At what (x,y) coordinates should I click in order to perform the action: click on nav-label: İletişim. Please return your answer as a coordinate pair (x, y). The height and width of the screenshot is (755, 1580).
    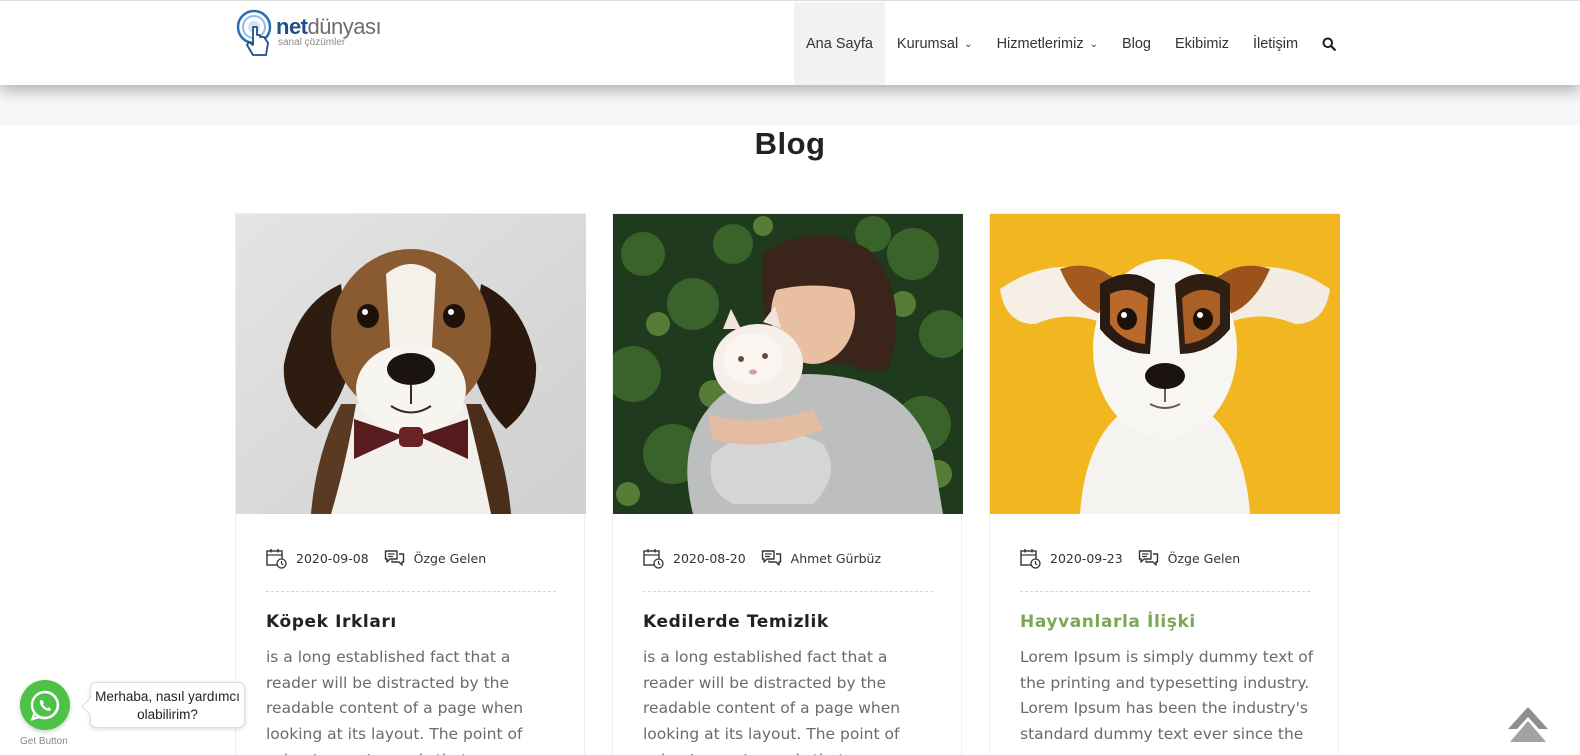
    Looking at the image, I should click on (1275, 43).